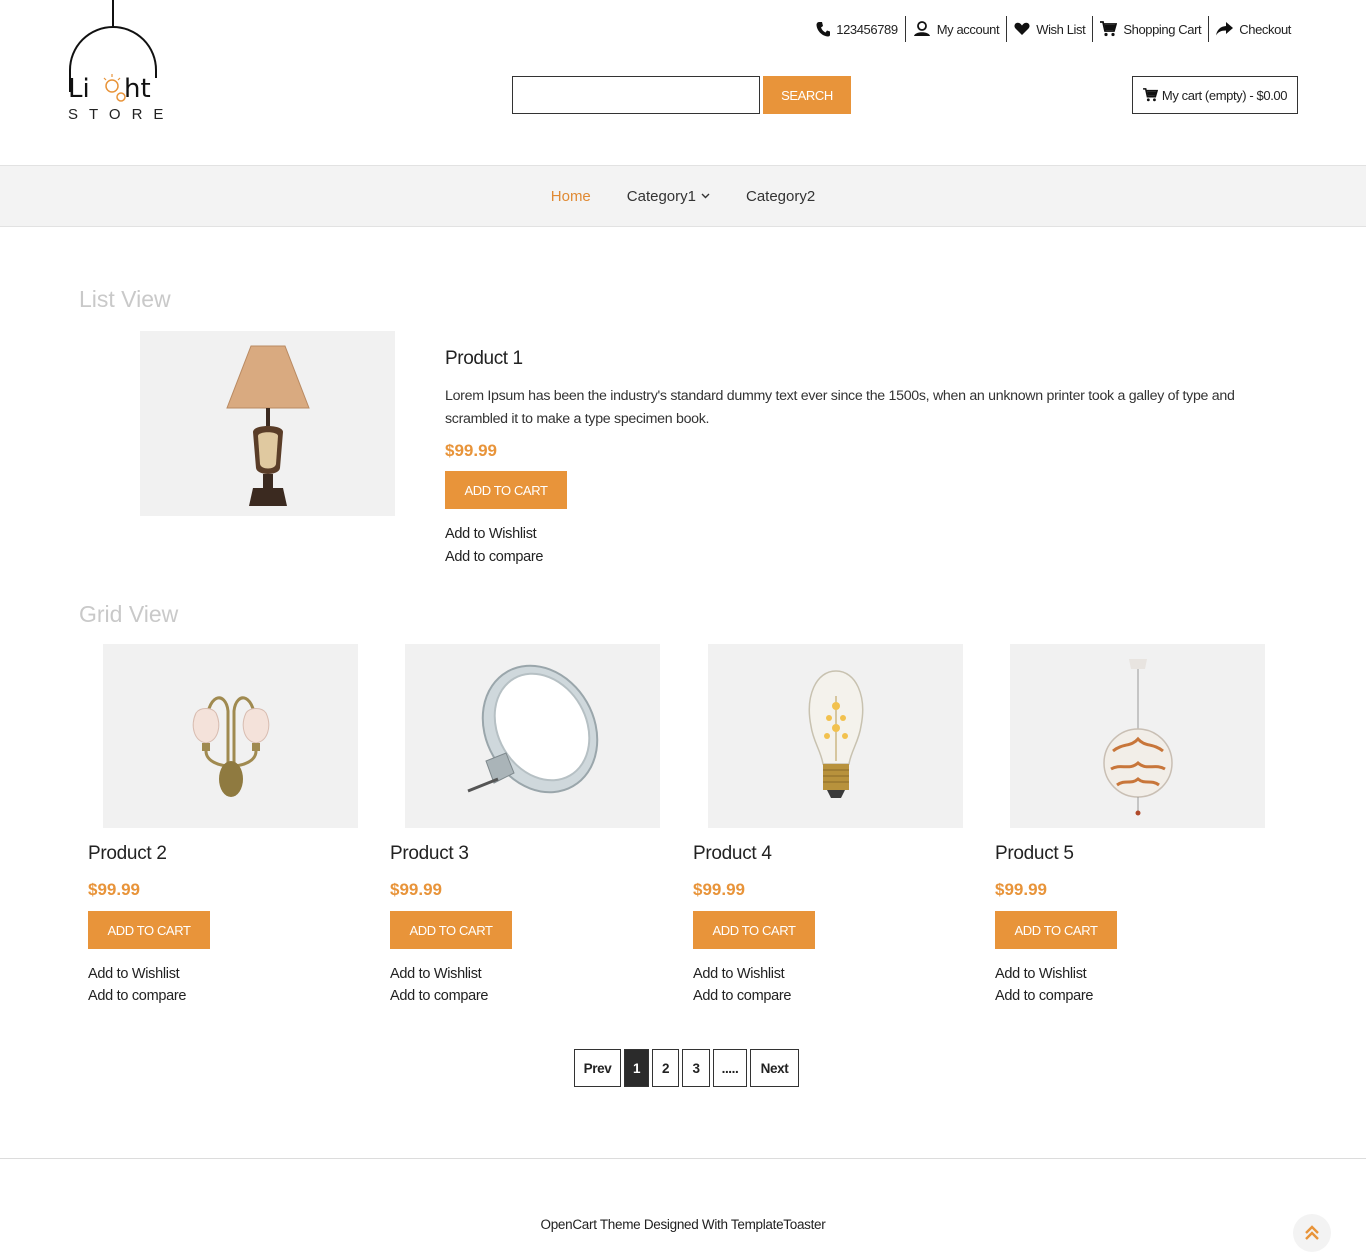 This screenshot has width=1366, height=1259. What do you see at coordinates (1044, 996) in the screenshot?
I see `product-5-add-to-compare-link: Add to compare` at bounding box center [1044, 996].